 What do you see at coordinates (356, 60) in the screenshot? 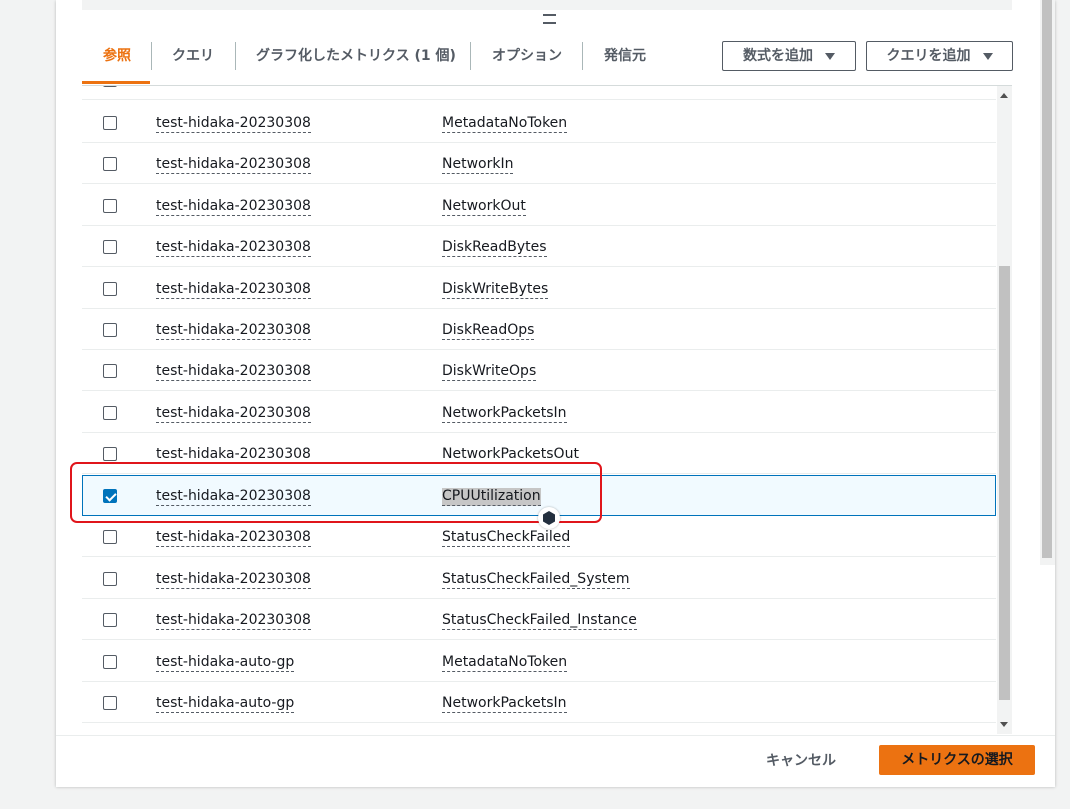
I see `tab-graphed-metrics: グラフ化したメトリクス (1 個)` at bounding box center [356, 60].